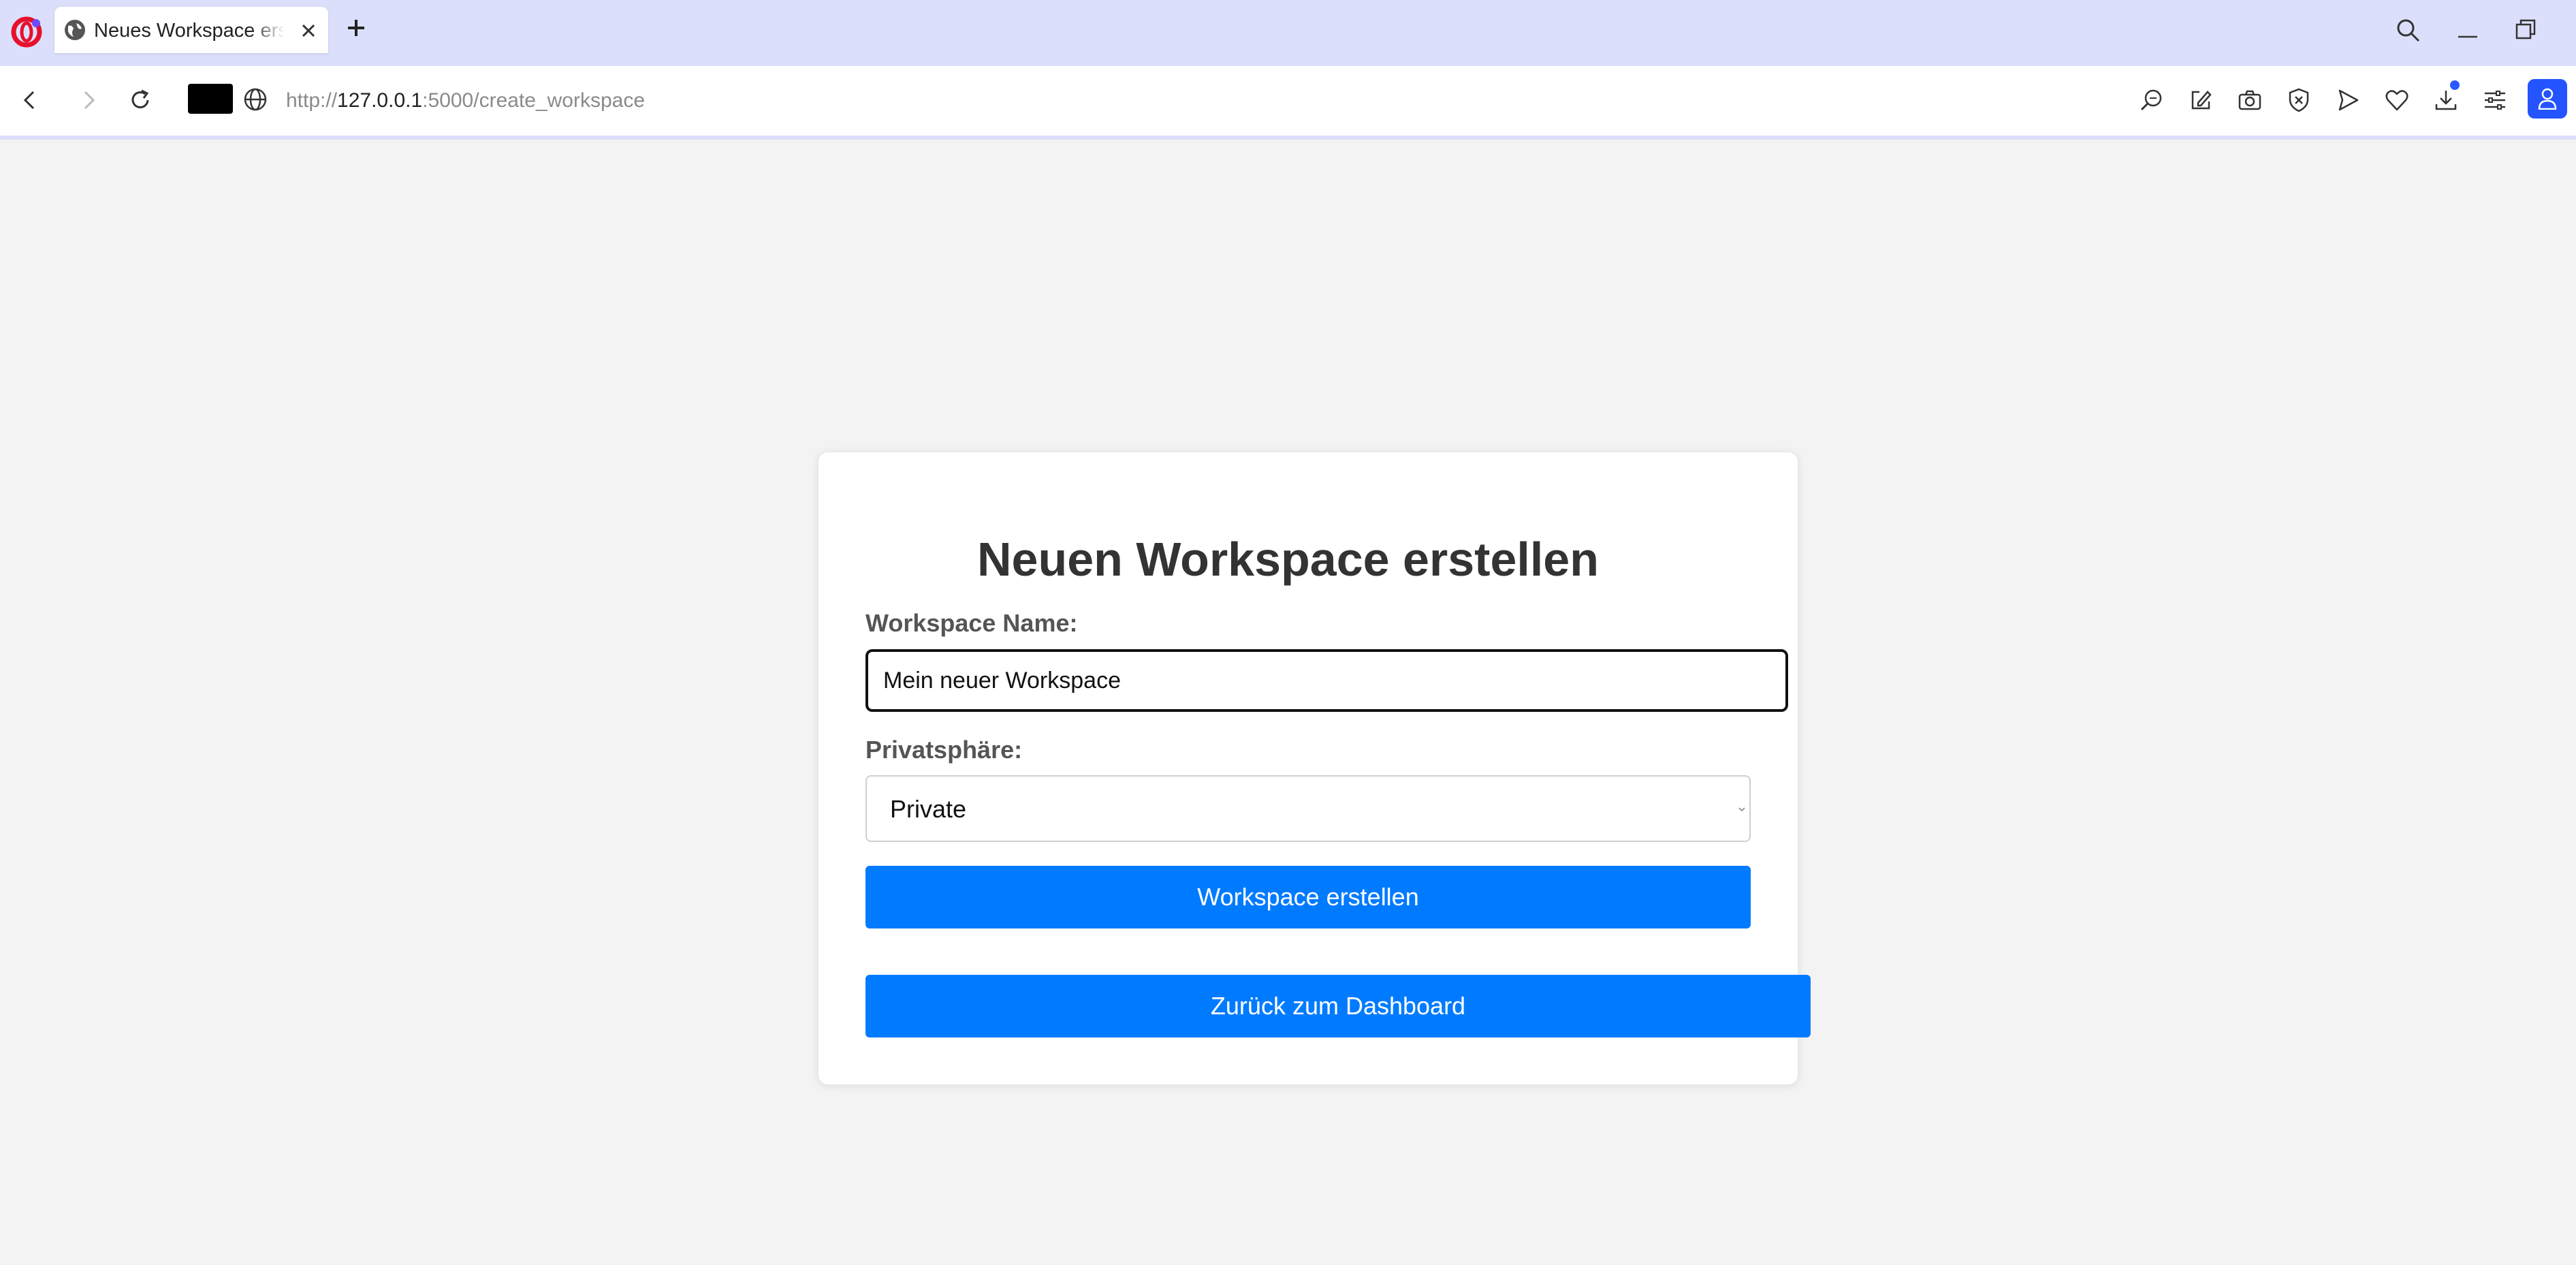 The height and width of the screenshot is (1265, 2576). Describe the element at coordinates (2200, 100) in the screenshot. I see `snapshot-edit-icon` at that location.